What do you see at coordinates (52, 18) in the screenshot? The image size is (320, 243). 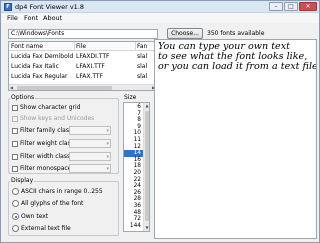 I see `menu-about: About` at bounding box center [52, 18].